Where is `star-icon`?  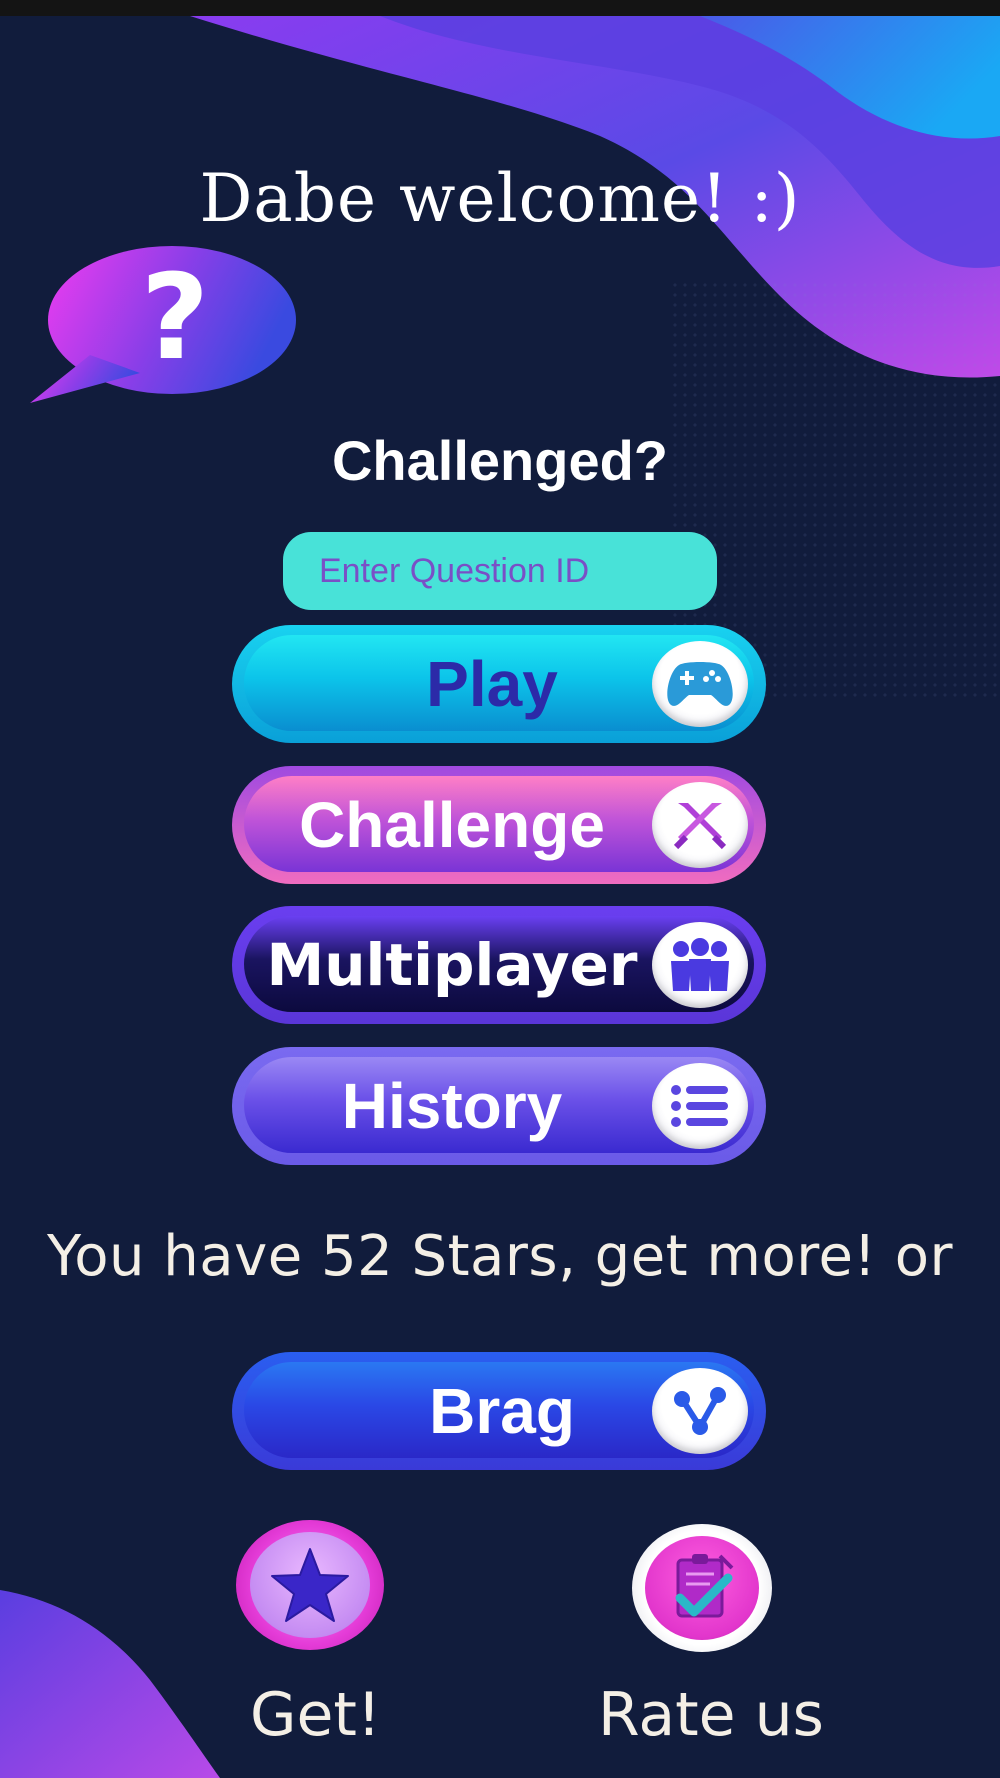
star-icon is located at coordinates (310, 1585).